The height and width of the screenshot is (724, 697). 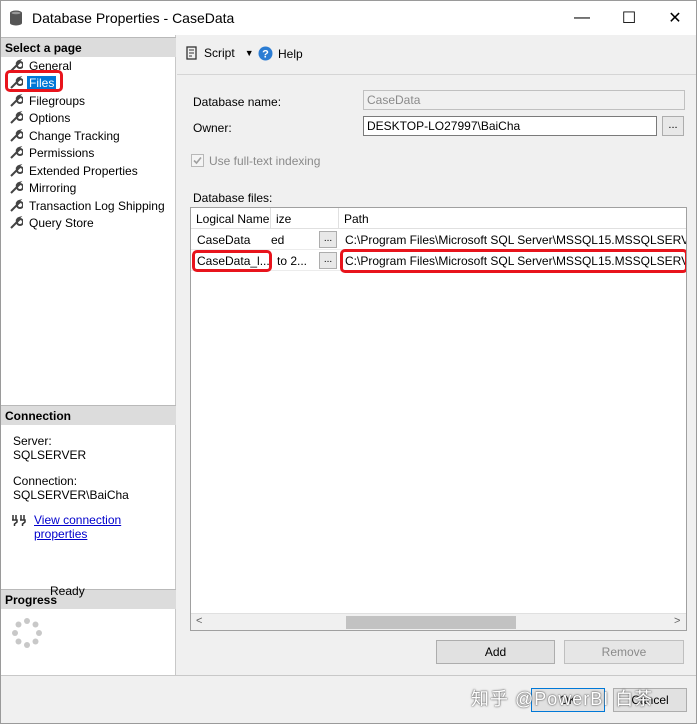 What do you see at coordinates (512, 218) in the screenshot?
I see `column-header-path: Path` at bounding box center [512, 218].